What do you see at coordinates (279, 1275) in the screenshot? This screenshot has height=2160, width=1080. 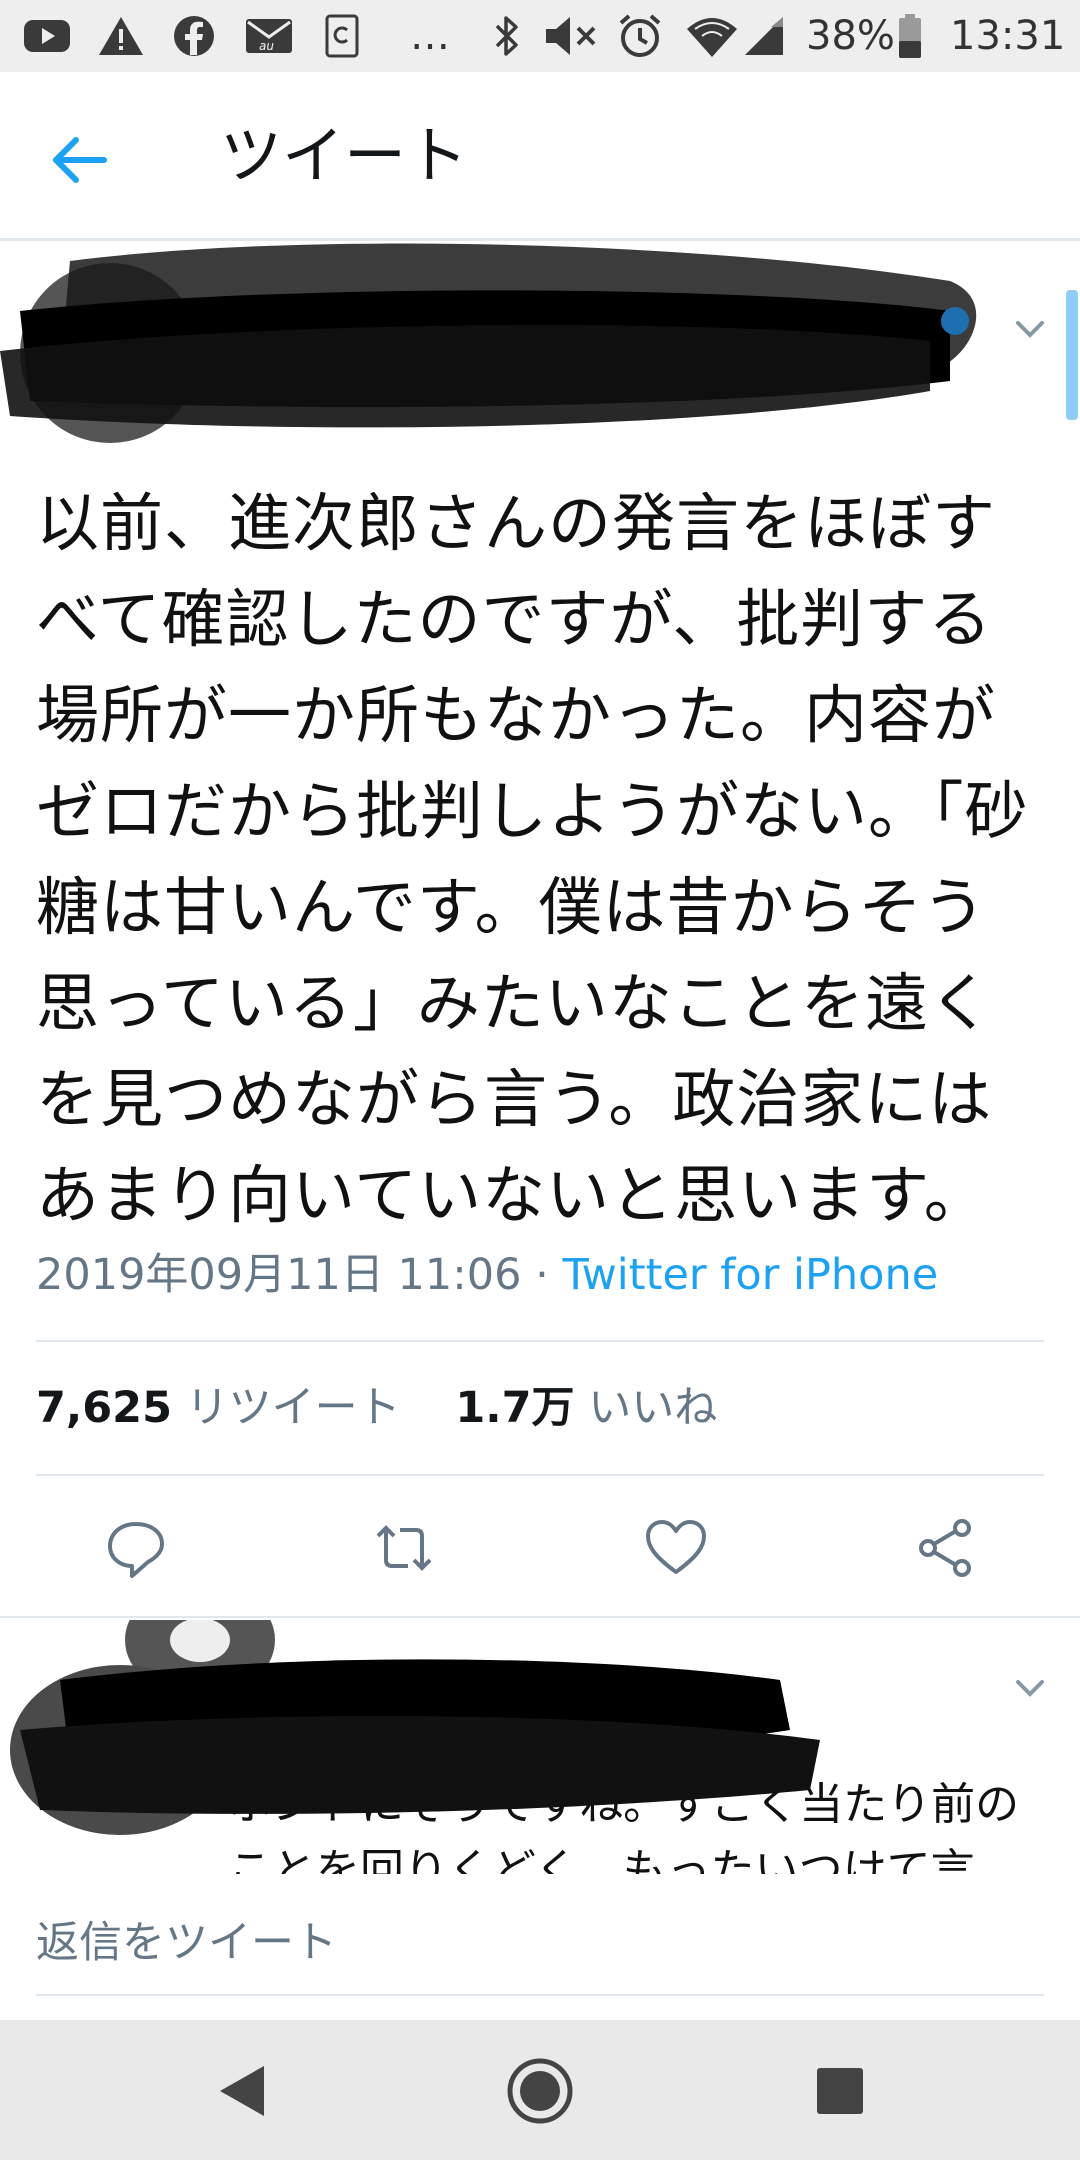 I see `tweet-timestamp: 2019年09月11日 11:06` at bounding box center [279, 1275].